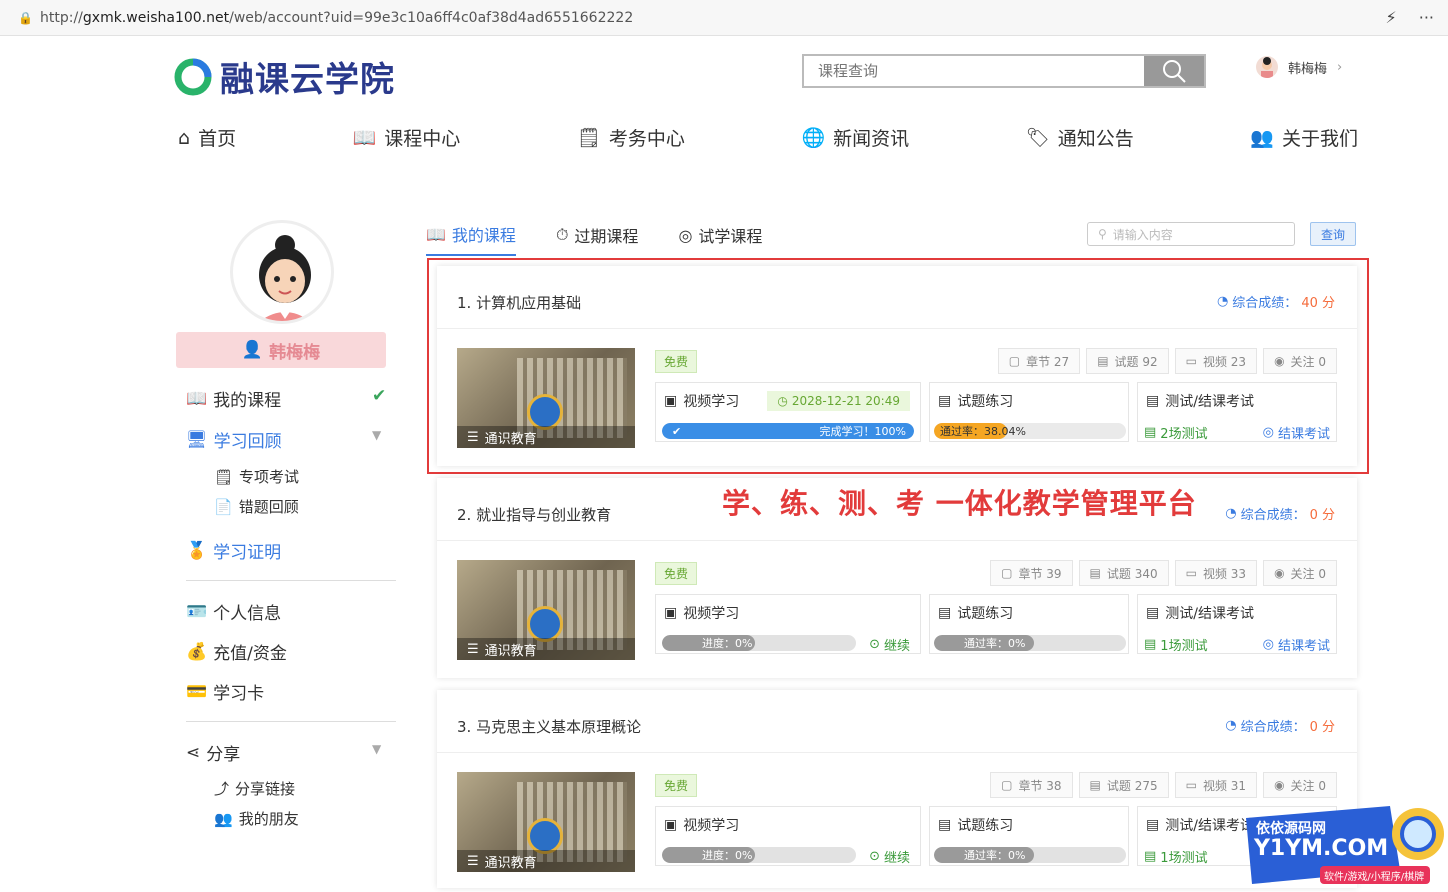 This screenshot has height=892, width=1448. I want to click on sidebar-item-study-card: 💳 学习卡, so click(225, 692).